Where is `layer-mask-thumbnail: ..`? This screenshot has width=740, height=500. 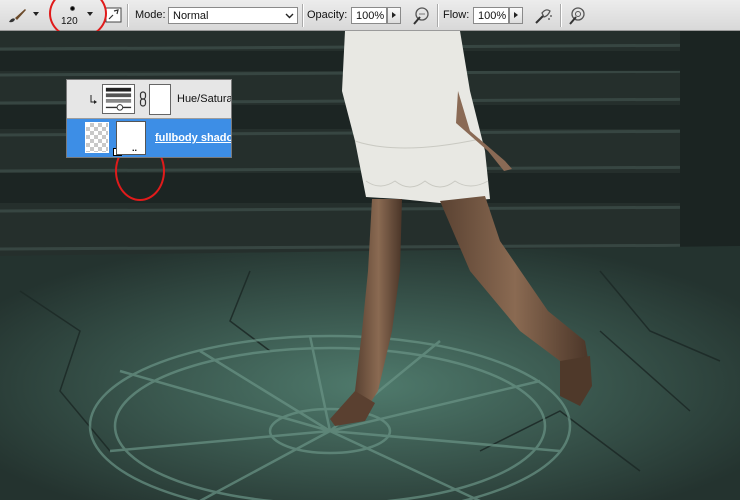
layer-mask-thumbnail: .. is located at coordinates (131, 138).